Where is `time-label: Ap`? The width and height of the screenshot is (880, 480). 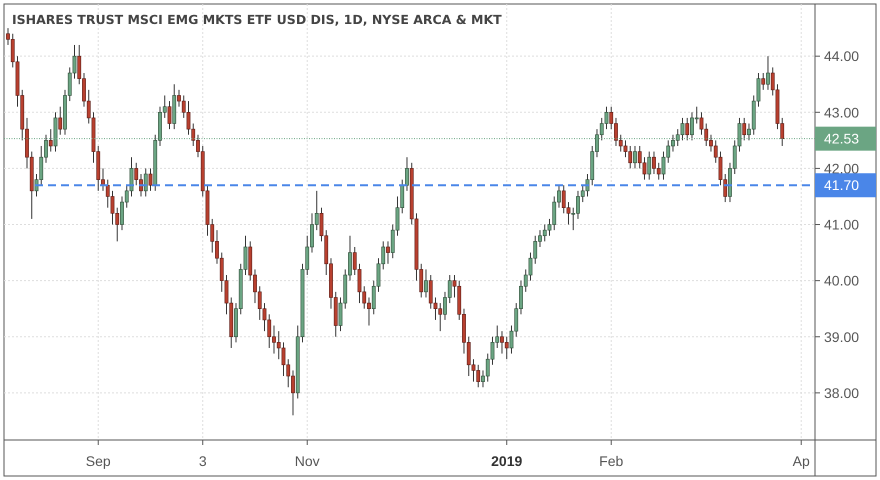
time-label: Ap is located at coordinates (801, 461).